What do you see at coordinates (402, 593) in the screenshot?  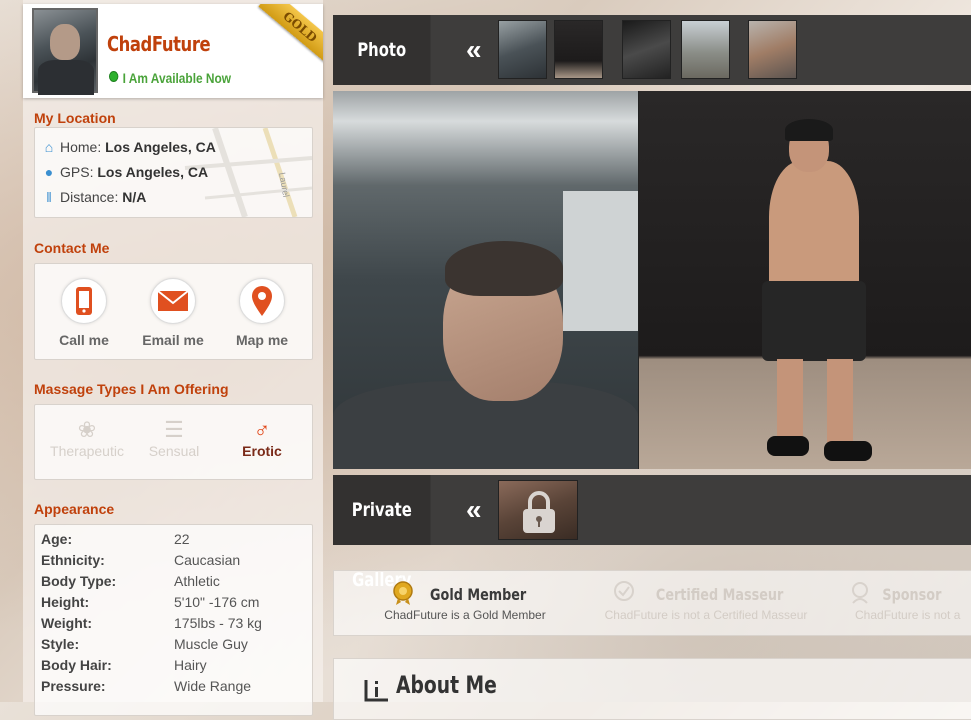 I see `gold-medal-icon` at bounding box center [402, 593].